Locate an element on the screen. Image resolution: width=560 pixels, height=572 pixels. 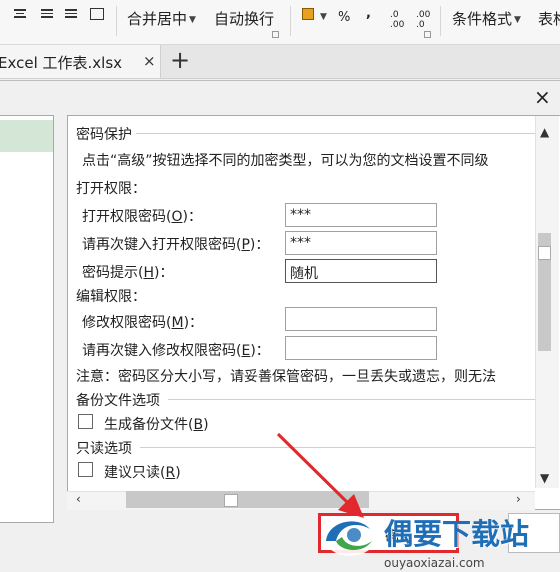
edit-password-field is located at coordinates (361, 319).